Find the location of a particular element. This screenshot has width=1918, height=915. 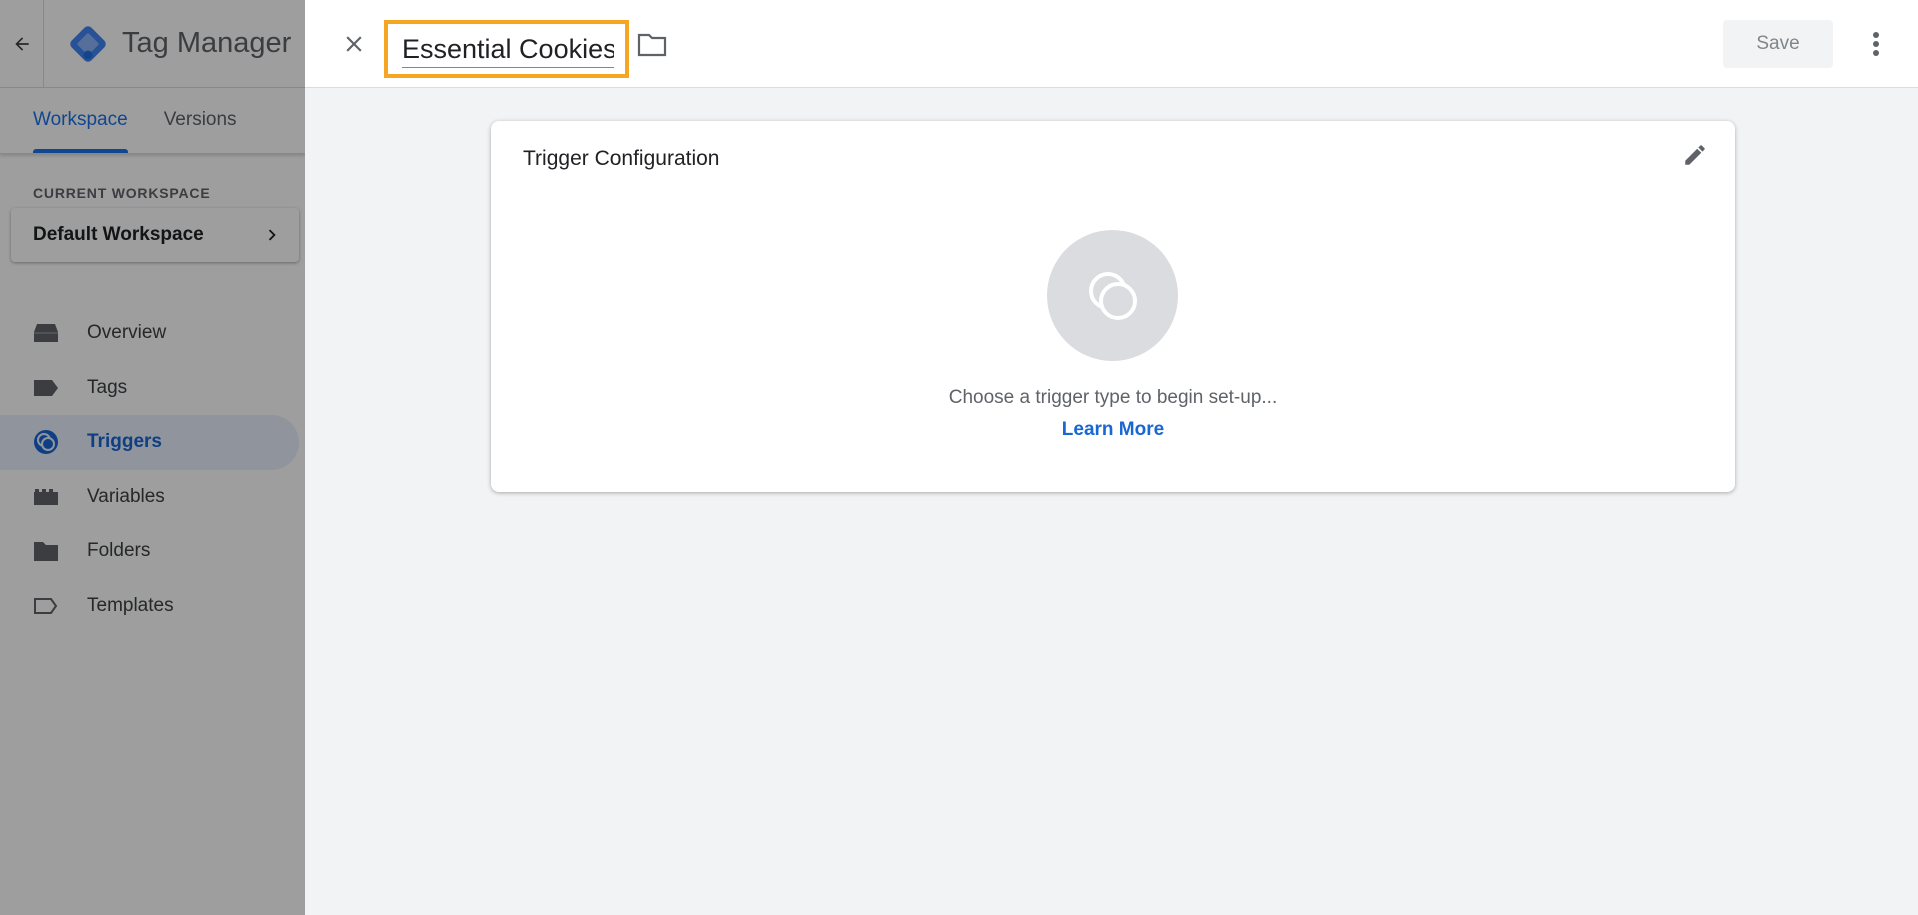

trigger-name-input is located at coordinates (508, 50).